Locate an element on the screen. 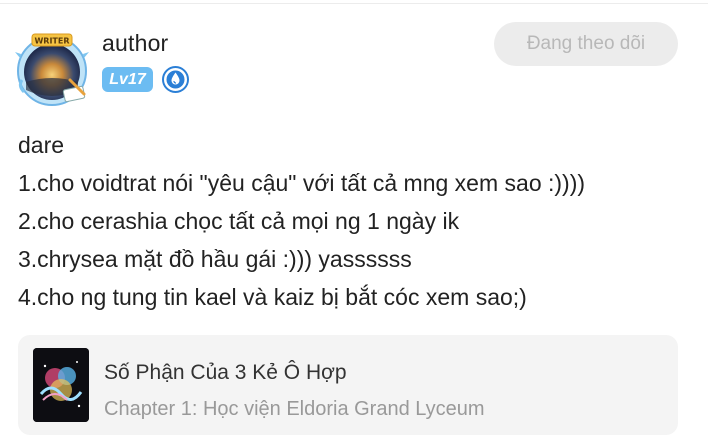 This screenshot has width=708, height=439. author-name: author is located at coordinates (135, 43).